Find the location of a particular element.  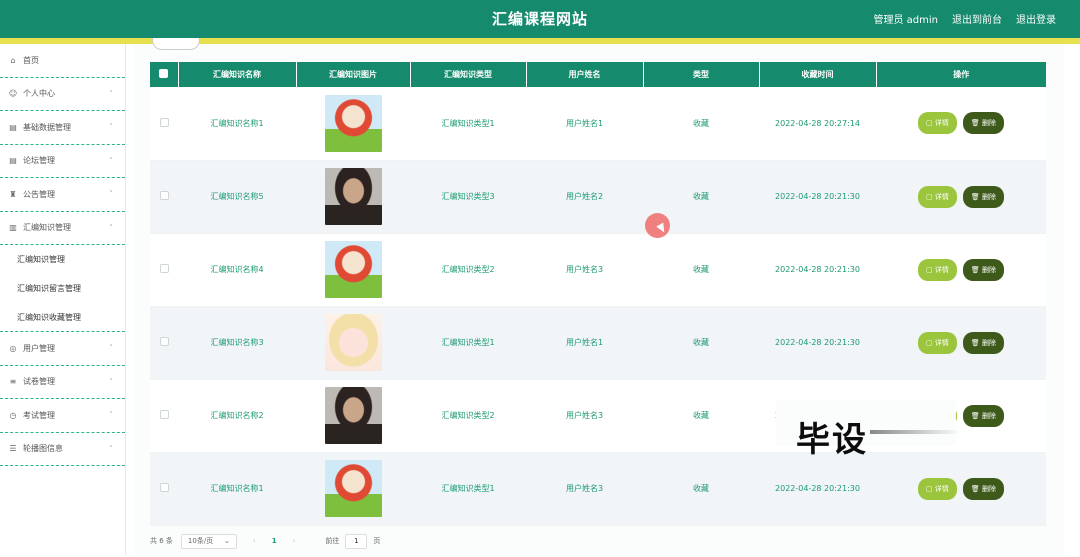

sidebar-item: ▥ 汇编知识管理 ˄ is located at coordinates (62, 228).